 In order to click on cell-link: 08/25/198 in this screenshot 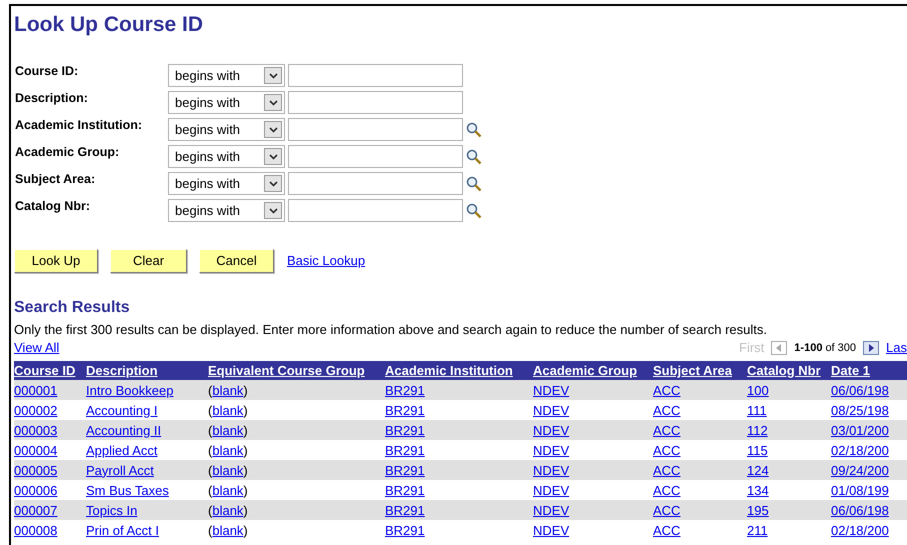, I will do `click(860, 410)`.